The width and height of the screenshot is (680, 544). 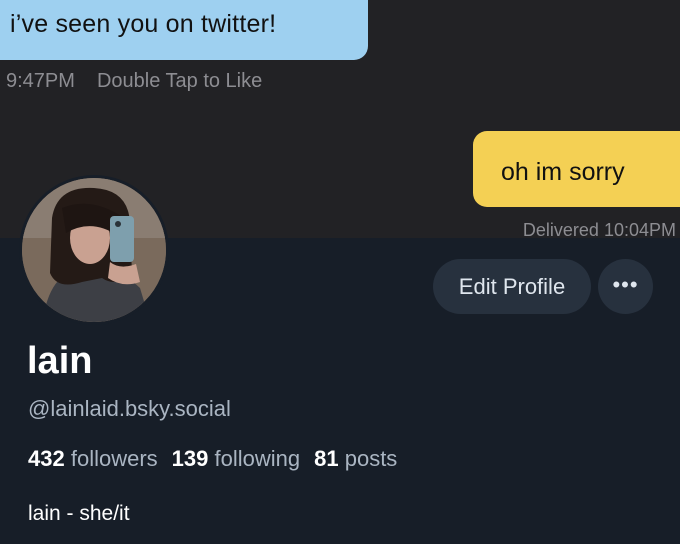 I want to click on outgoing-message-bubble: oh im sorry, so click(x=576, y=169).